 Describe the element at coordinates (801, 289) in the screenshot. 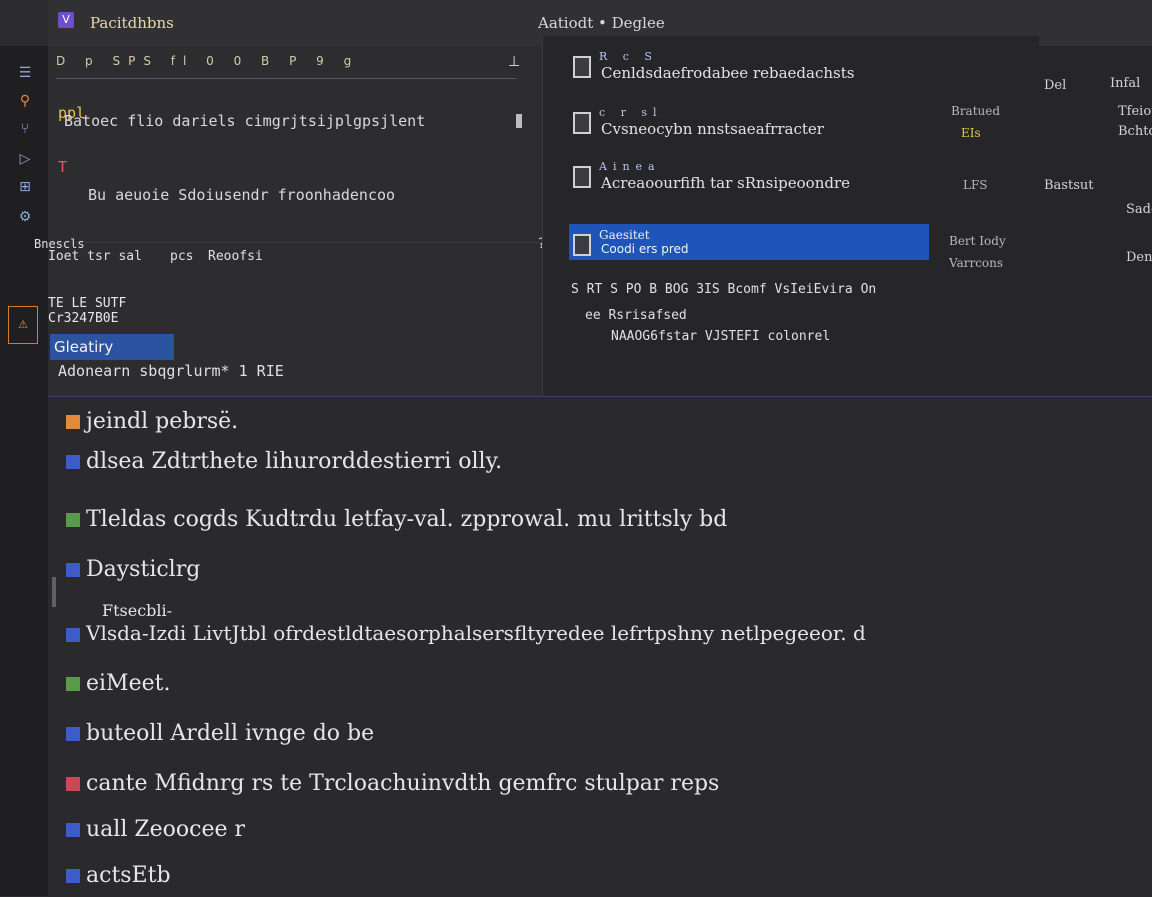

I see `explorer-toolbar: S RT S PO B BOG 3IS Bcomf VsIeiEvira On` at that location.